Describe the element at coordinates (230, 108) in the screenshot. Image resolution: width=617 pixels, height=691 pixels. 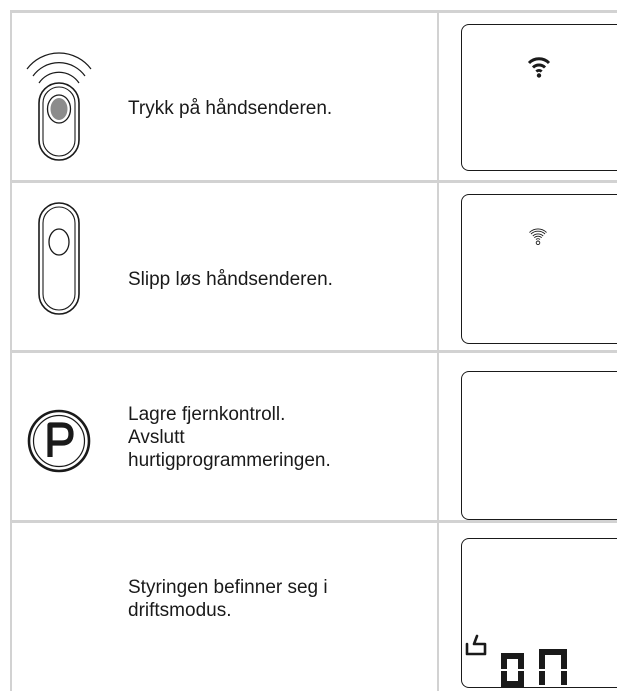
I see `instruction-line: Trykk på håndsenderen.` at that location.